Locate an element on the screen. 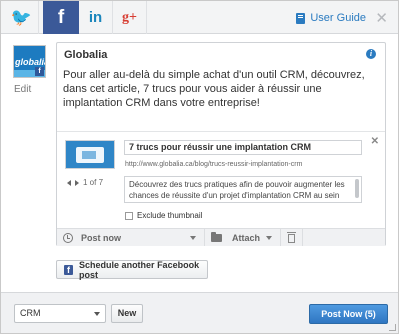  thumbnail-pager: 1 of 7 is located at coordinates (85, 182).